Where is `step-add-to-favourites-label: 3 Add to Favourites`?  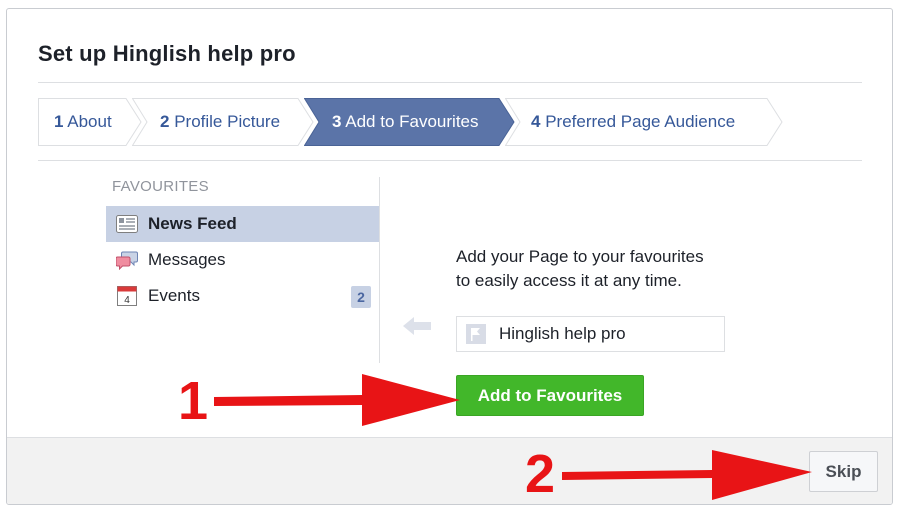
step-add-to-favourites-label: 3 Add to Favourites is located at coordinates (405, 121).